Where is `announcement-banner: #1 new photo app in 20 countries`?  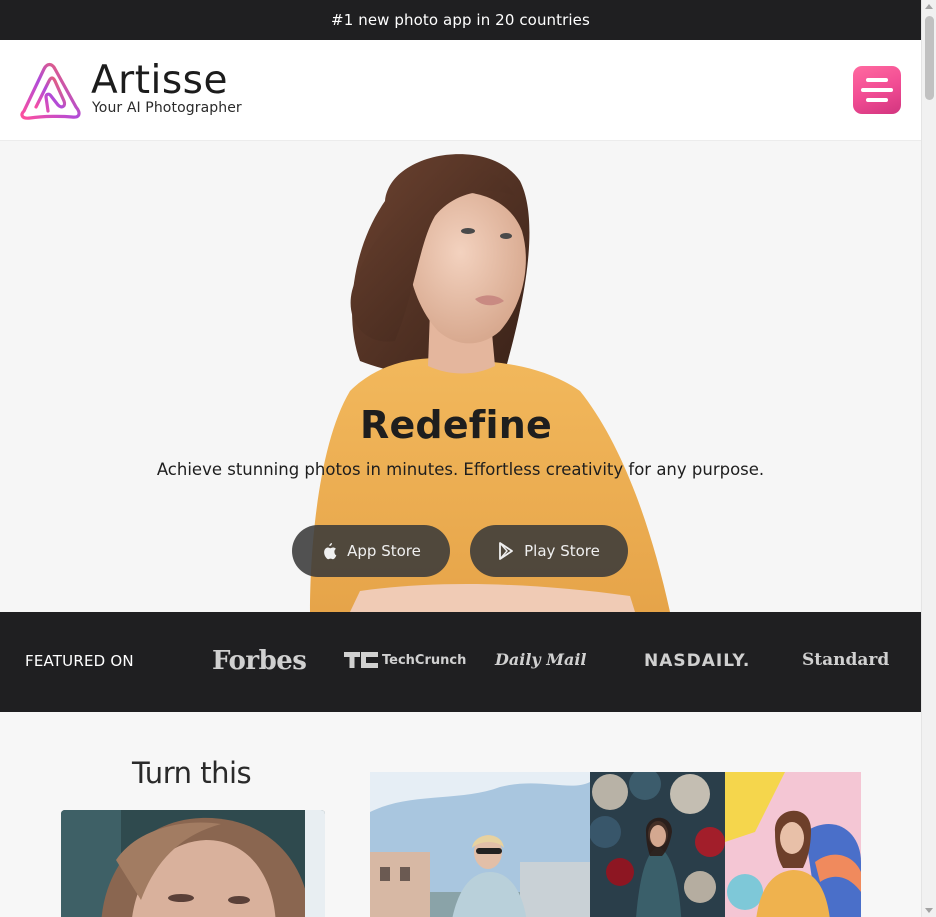
announcement-banner: #1 new photo app in 20 countries is located at coordinates (460, 20).